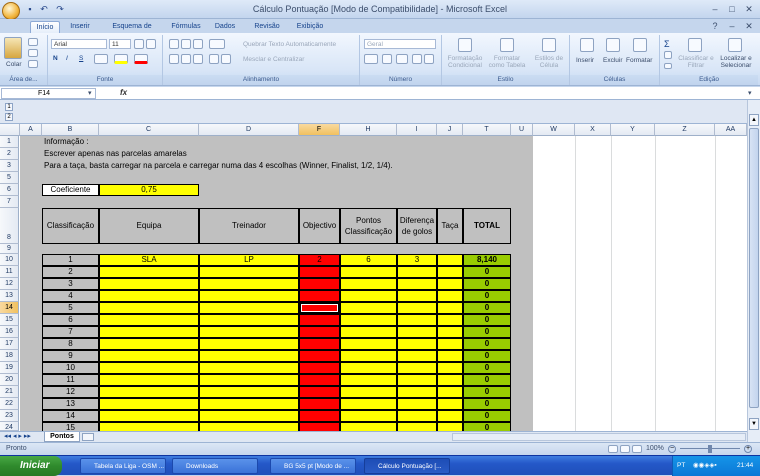 This screenshot has width=760, height=476. I want to click on align-right-icon, so click(198, 59).